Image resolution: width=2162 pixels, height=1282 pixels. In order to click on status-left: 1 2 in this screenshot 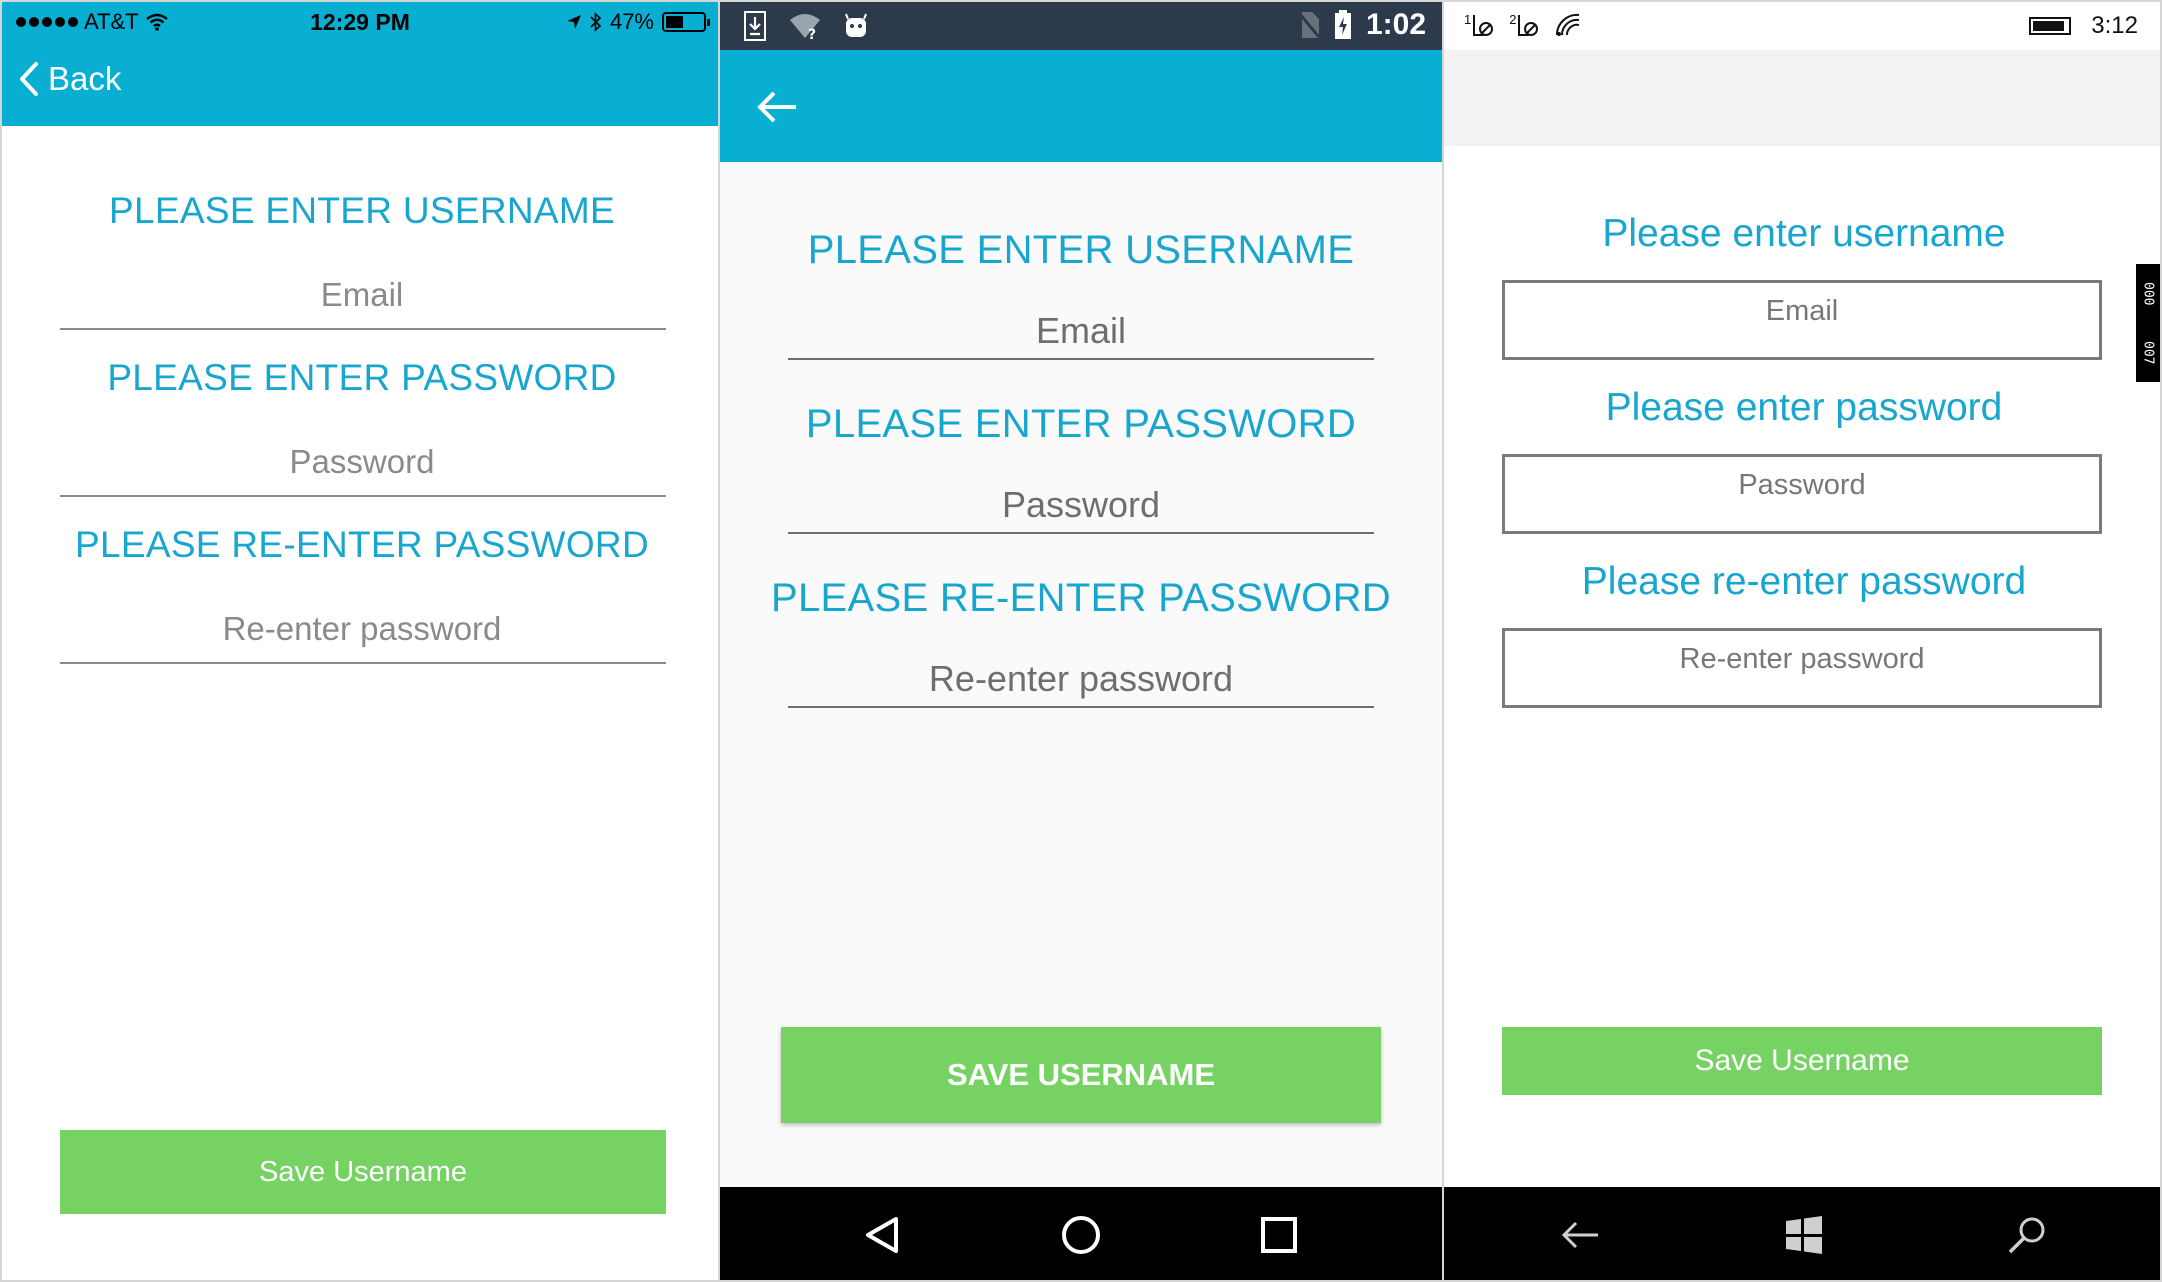, I will do `click(1523, 25)`.